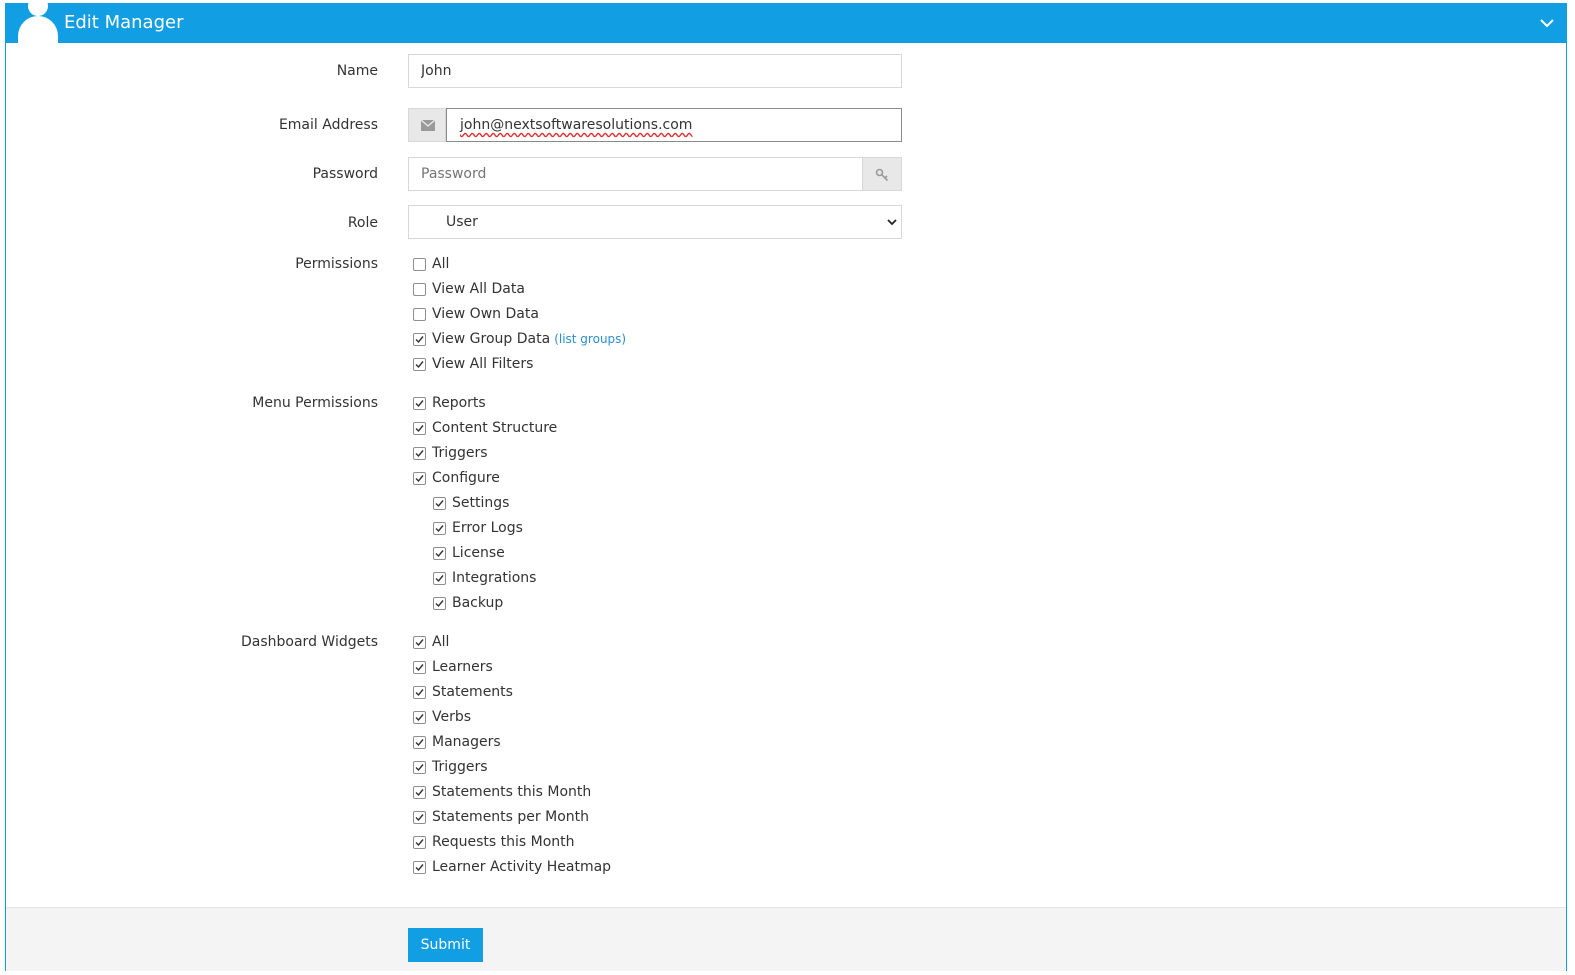  I want to click on menu-permission-row: Integrations, so click(484, 578).